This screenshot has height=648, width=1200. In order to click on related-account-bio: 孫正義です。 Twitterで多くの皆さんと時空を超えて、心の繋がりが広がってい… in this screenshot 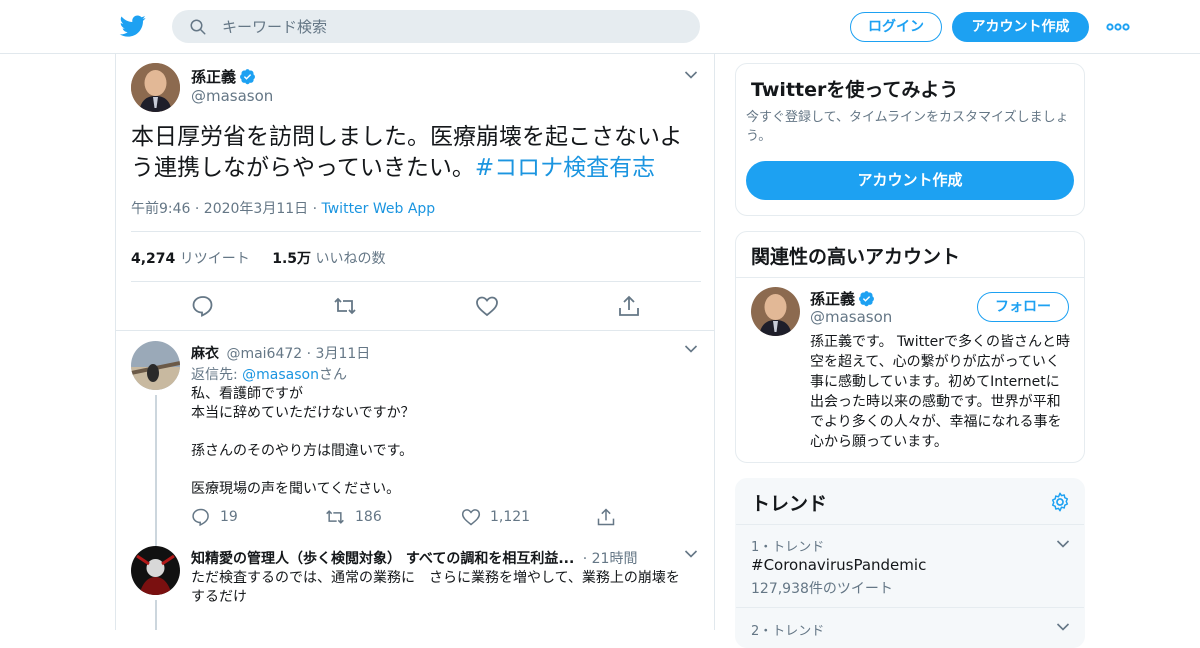, I will do `click(940, 392)`.